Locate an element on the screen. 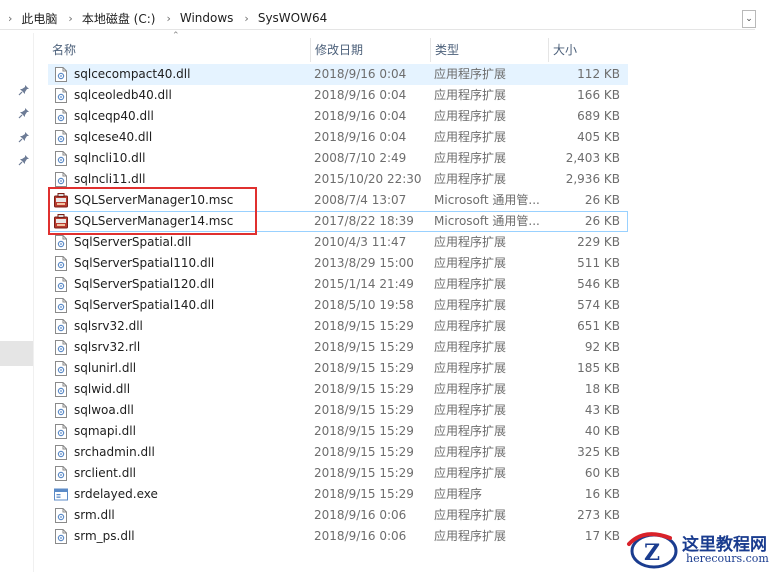 The image size is (773, 572). file-name: sqlunirl.dll is located at coordinates (189, 368).